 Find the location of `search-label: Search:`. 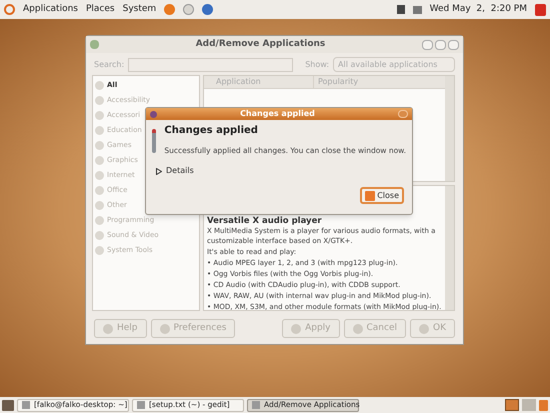

search-label: Search: is located at coordinates (109, 64).